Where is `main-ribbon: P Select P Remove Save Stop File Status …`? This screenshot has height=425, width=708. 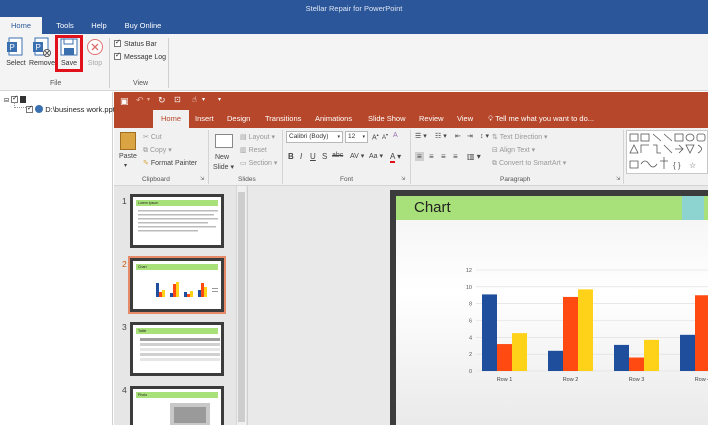 main-ribbon: P Select P Remove Save Stop File Status … is located at coordinates (354, 62).